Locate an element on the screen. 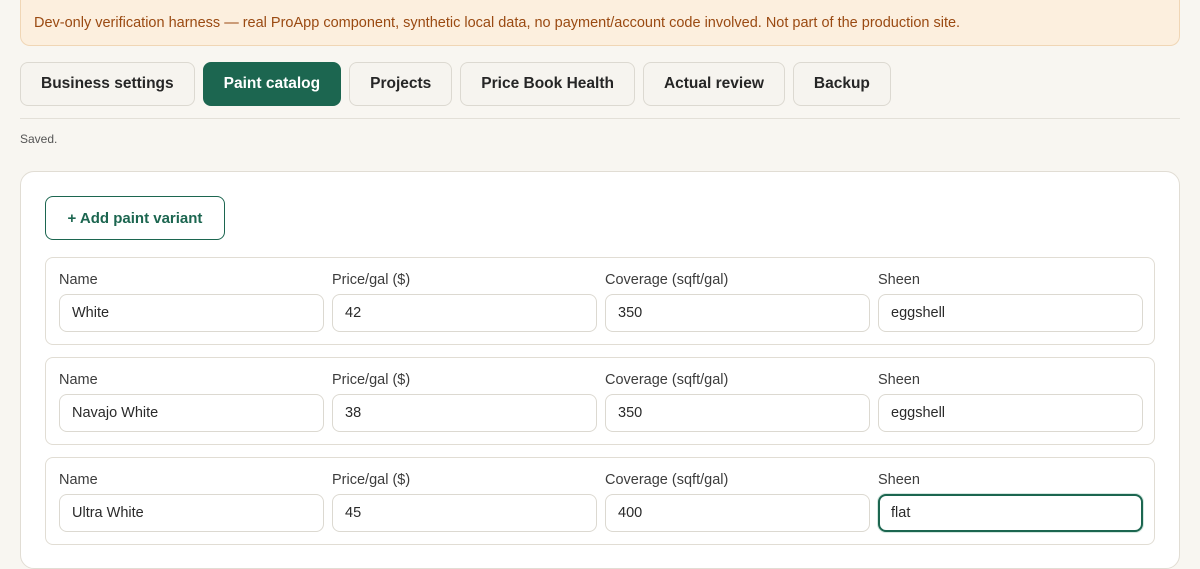  tab-business-settings: Business settings is located at coordinates (107, 84).